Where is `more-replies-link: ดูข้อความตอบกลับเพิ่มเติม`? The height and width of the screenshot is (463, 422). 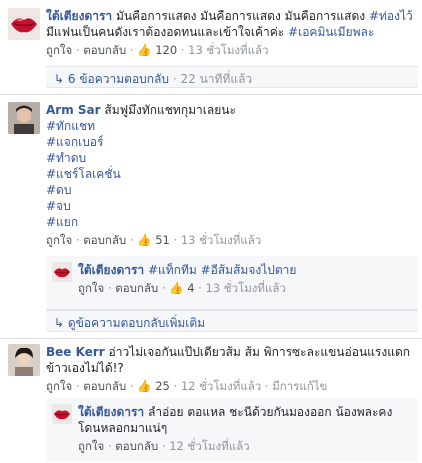 more-replies-link: ดูข้อความตอบกลับเพิ่มเติม is located at coordinates (136, 323).